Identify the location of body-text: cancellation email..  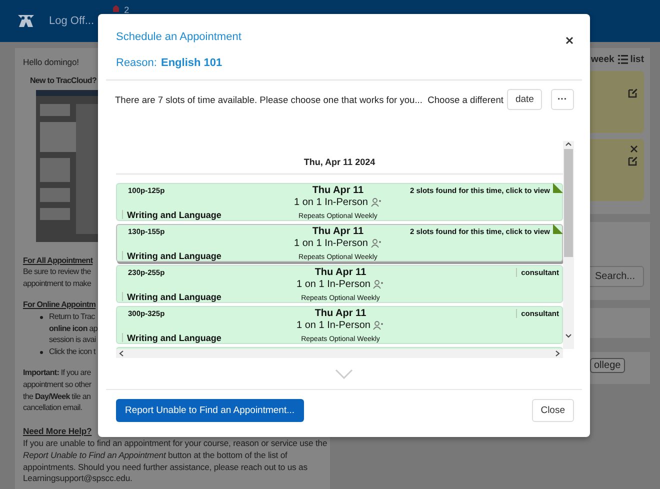
(52, 408).